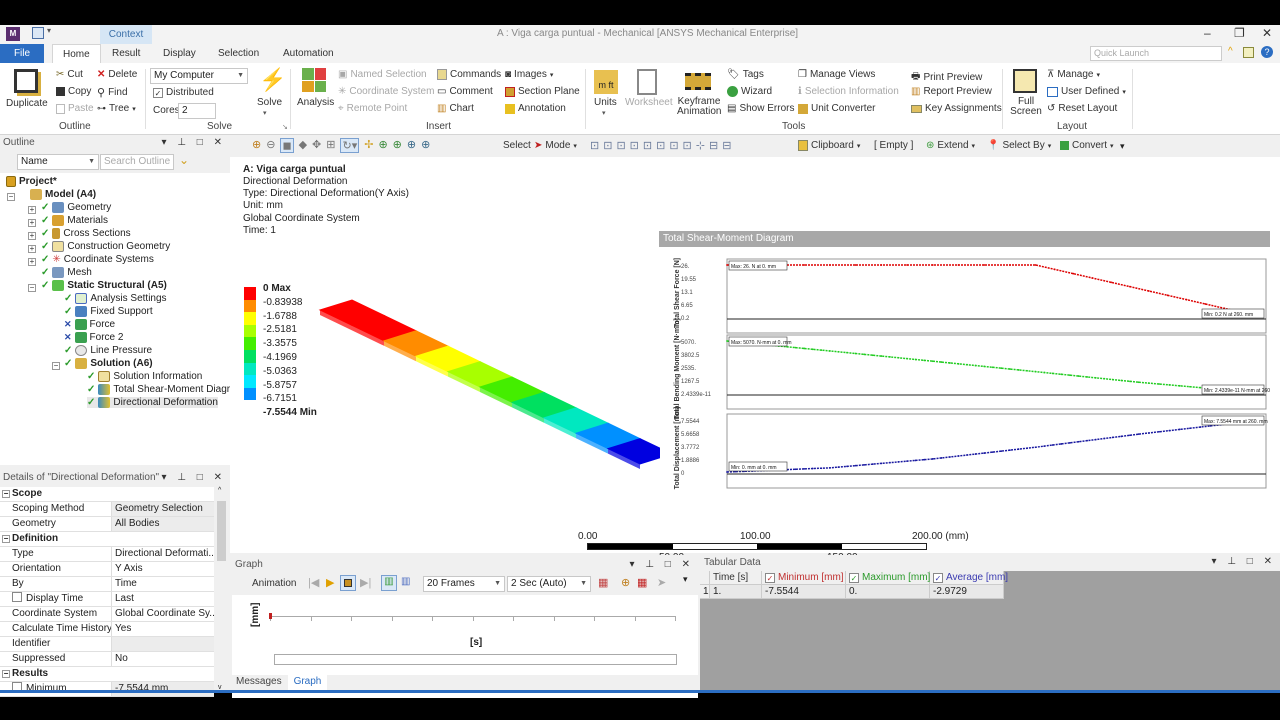 This screenshot has height=720, width=1280. What do you see at coordinates (184, 160) in the screenshot?
I see `search-dropdown-icon: ⌄` at bounding box center [184, 160].